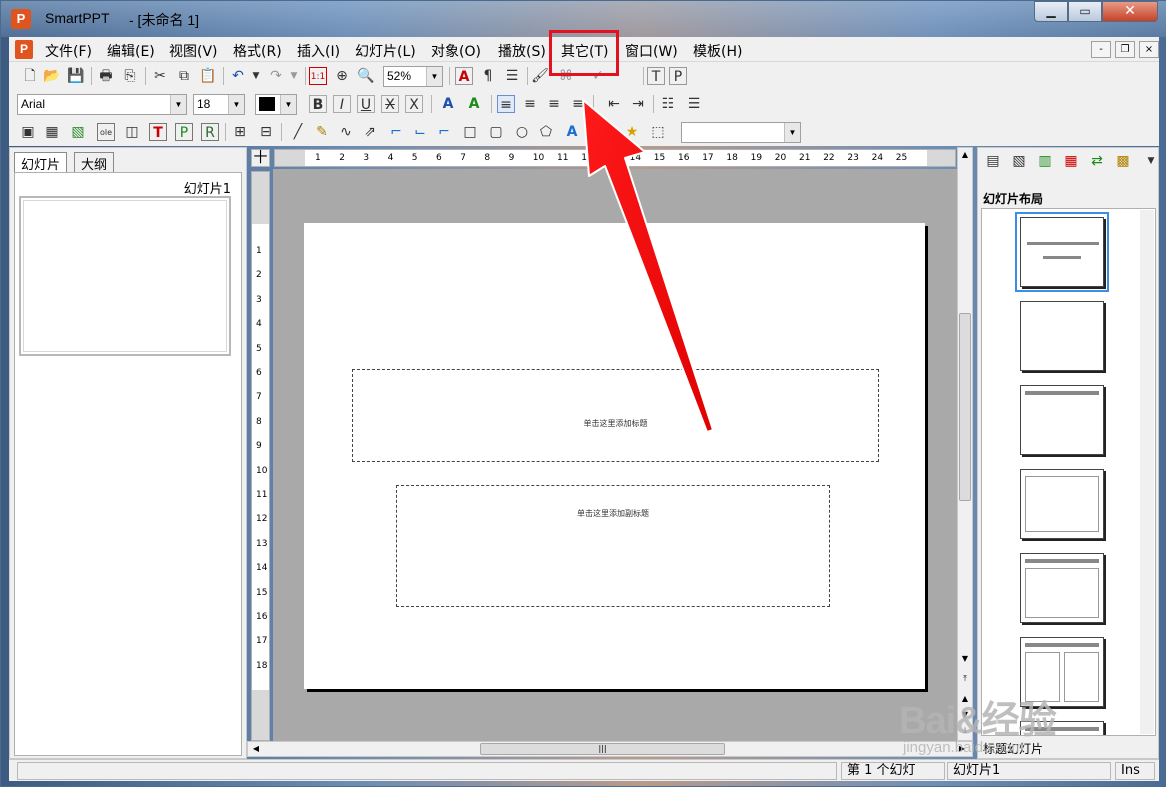  I want to click on align-left-icon: ≡, so click(506, 104).